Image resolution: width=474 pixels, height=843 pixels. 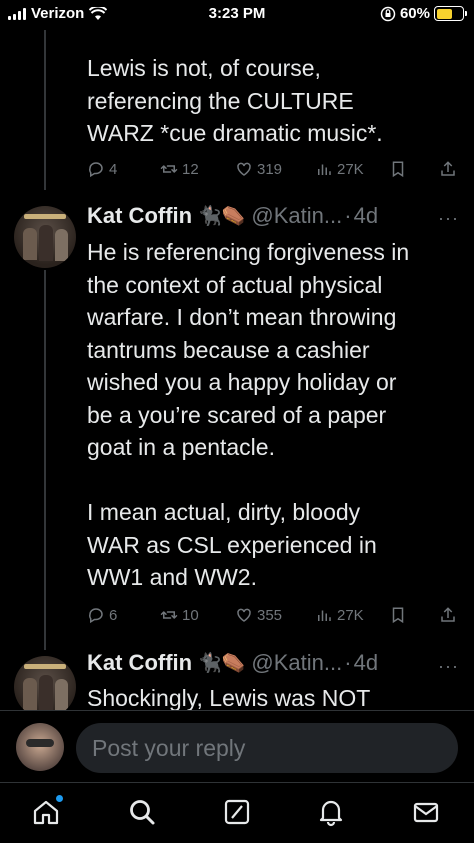 I want to click on like-button: 355, so click(x=258, y=615).